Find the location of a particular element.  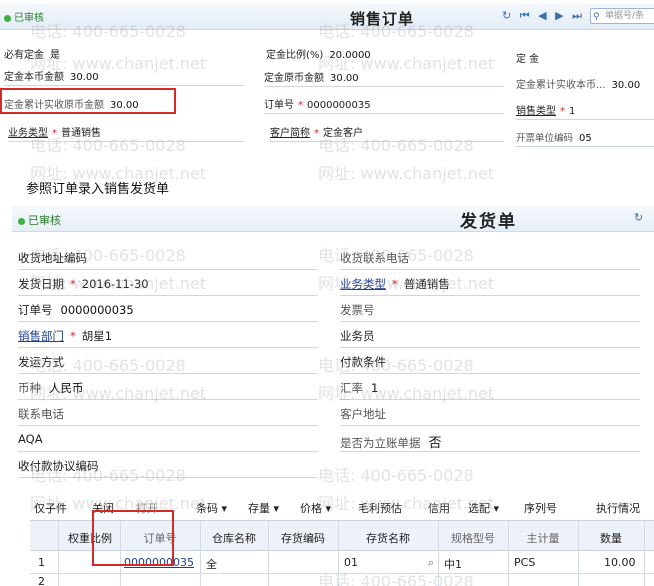

document-search-input: ⚲ 单据号/条 is located at coordinates (622, 16).